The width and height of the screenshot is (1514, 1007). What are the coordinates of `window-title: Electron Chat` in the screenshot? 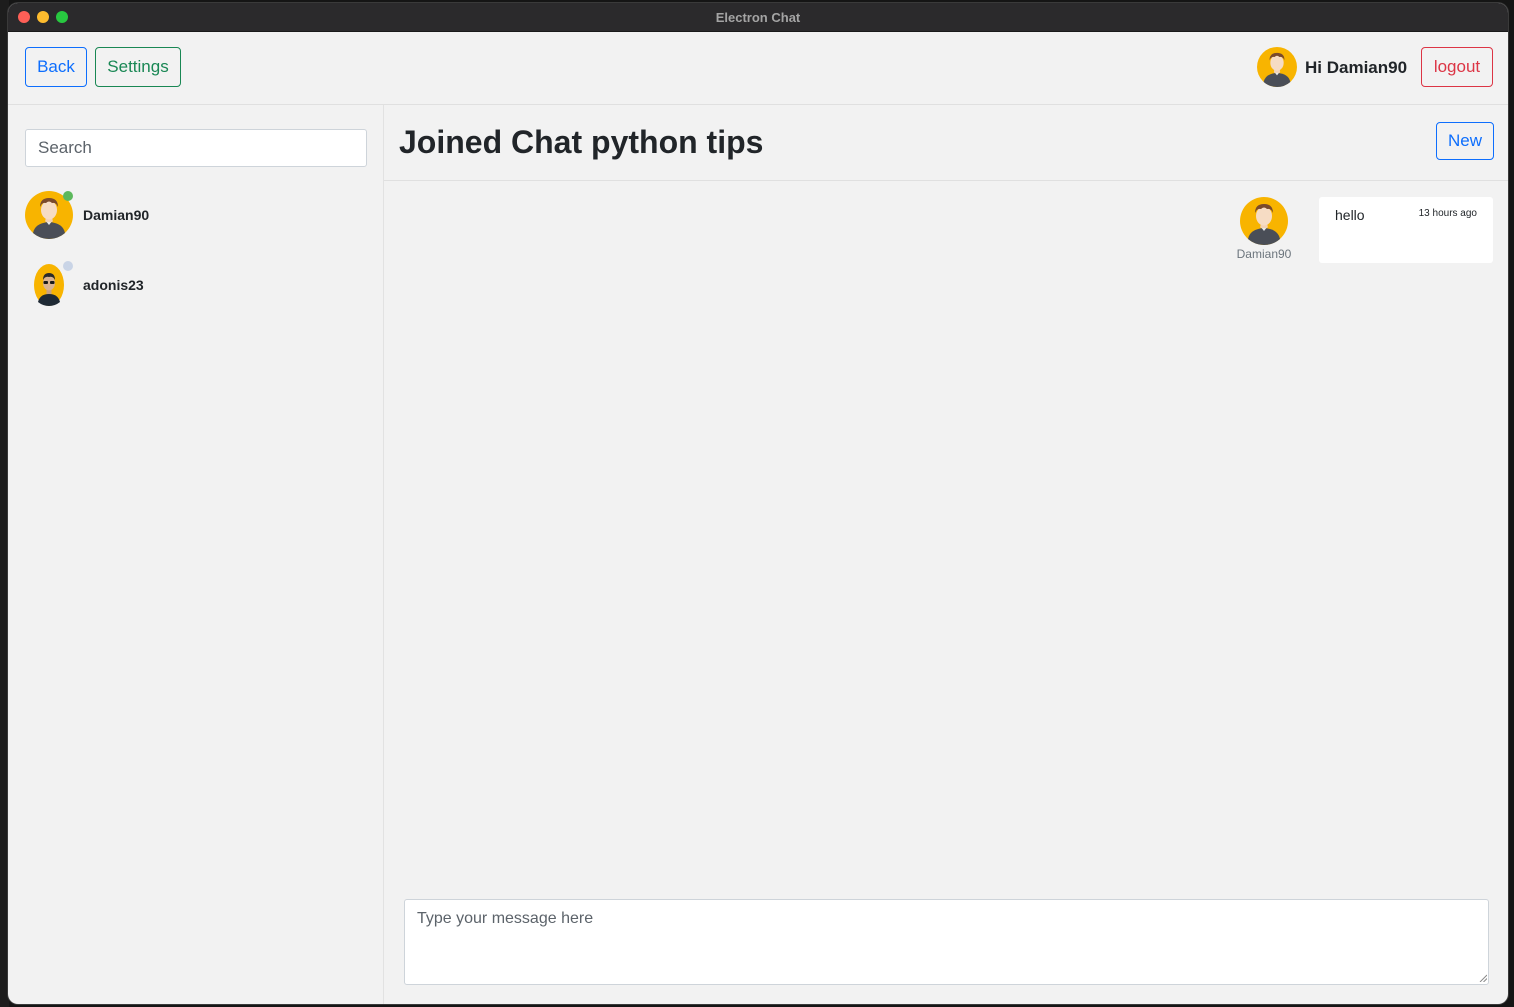 It's located at (758, 17).